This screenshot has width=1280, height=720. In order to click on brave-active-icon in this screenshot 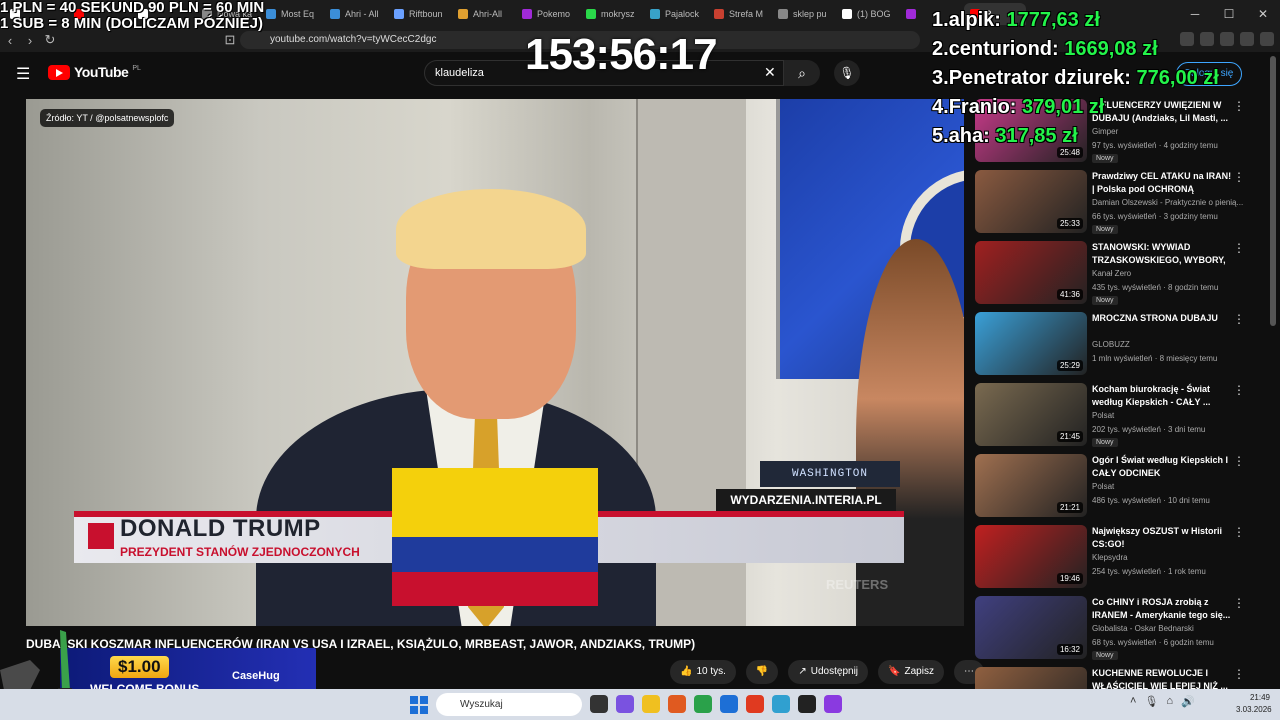, I will do `click(755, 704)`.